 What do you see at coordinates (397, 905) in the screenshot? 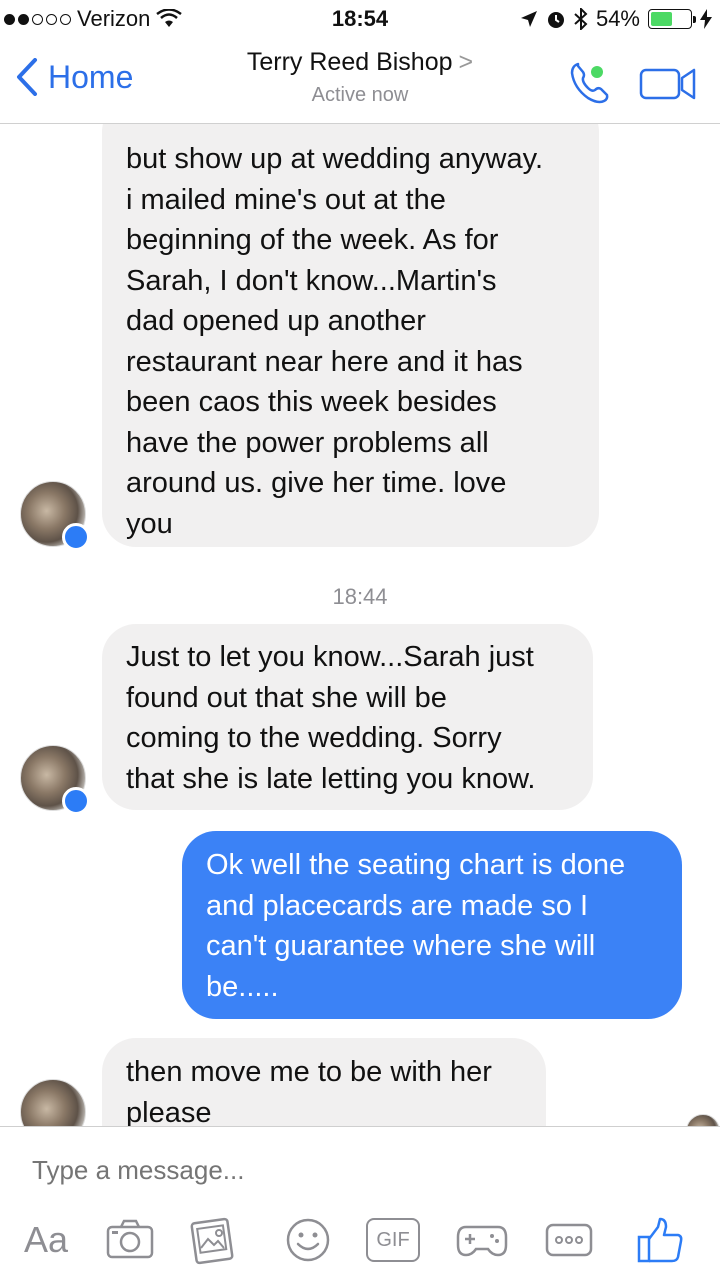
I see `message-line: and placecards are made so I` at bounding box center [397, 905].